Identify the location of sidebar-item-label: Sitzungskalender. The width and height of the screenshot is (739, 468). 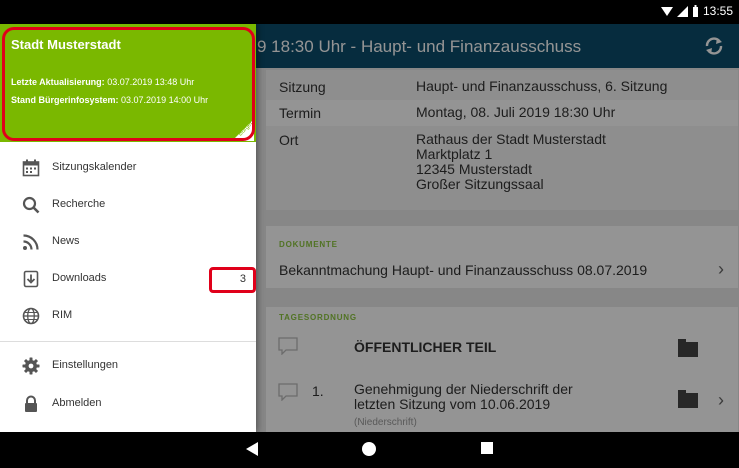
(94, 167).